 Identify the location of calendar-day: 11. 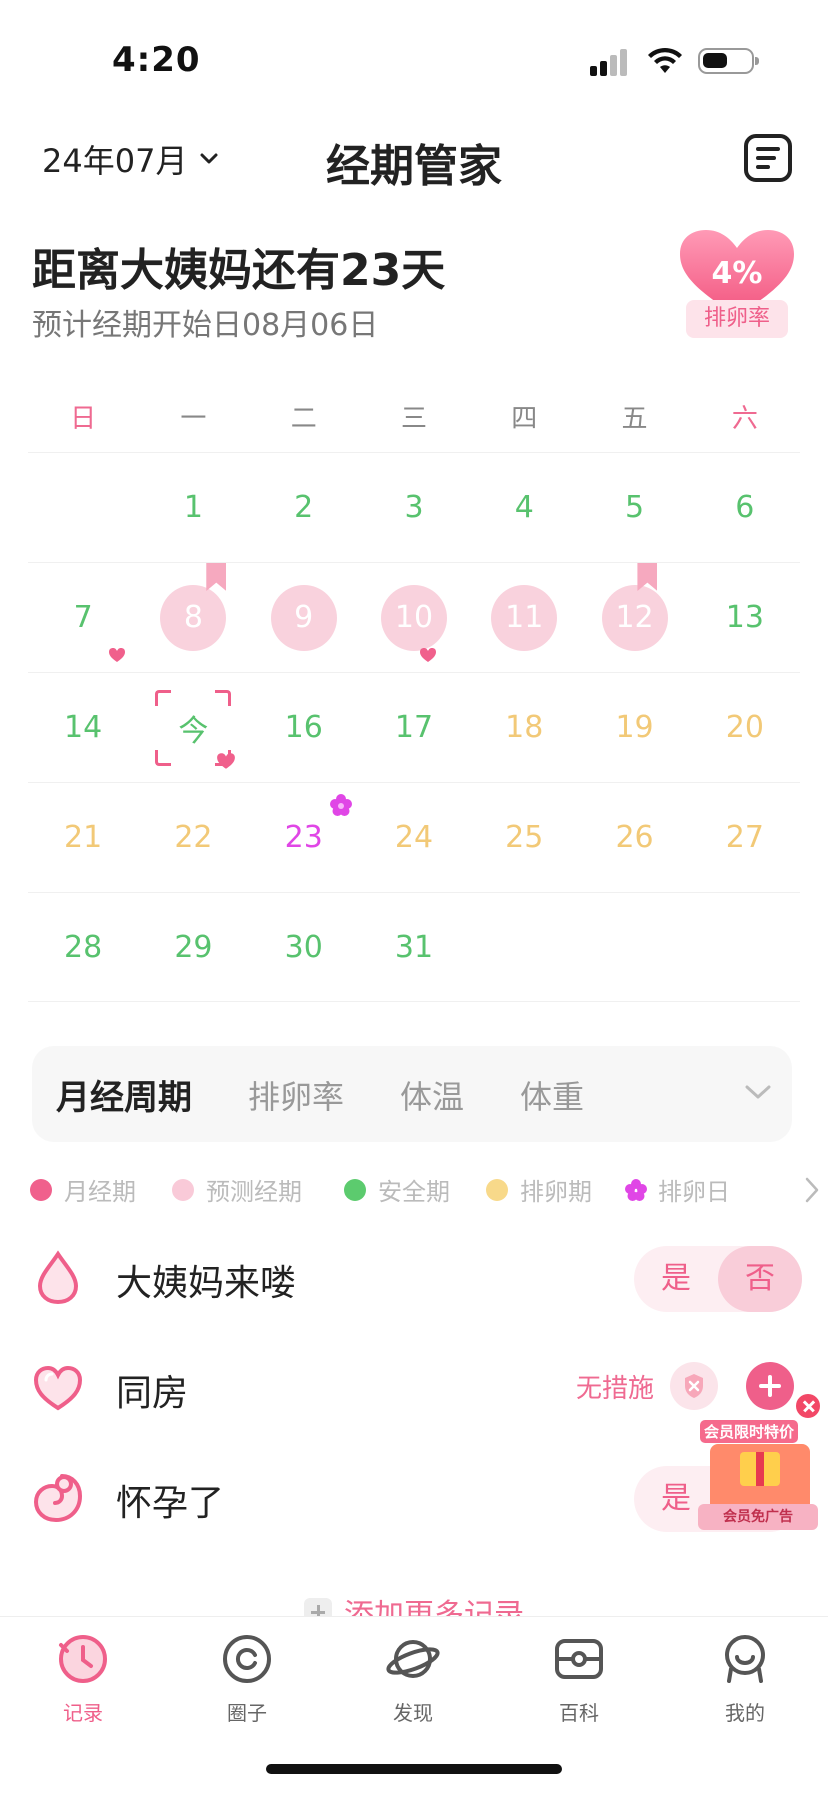
(524, 617).